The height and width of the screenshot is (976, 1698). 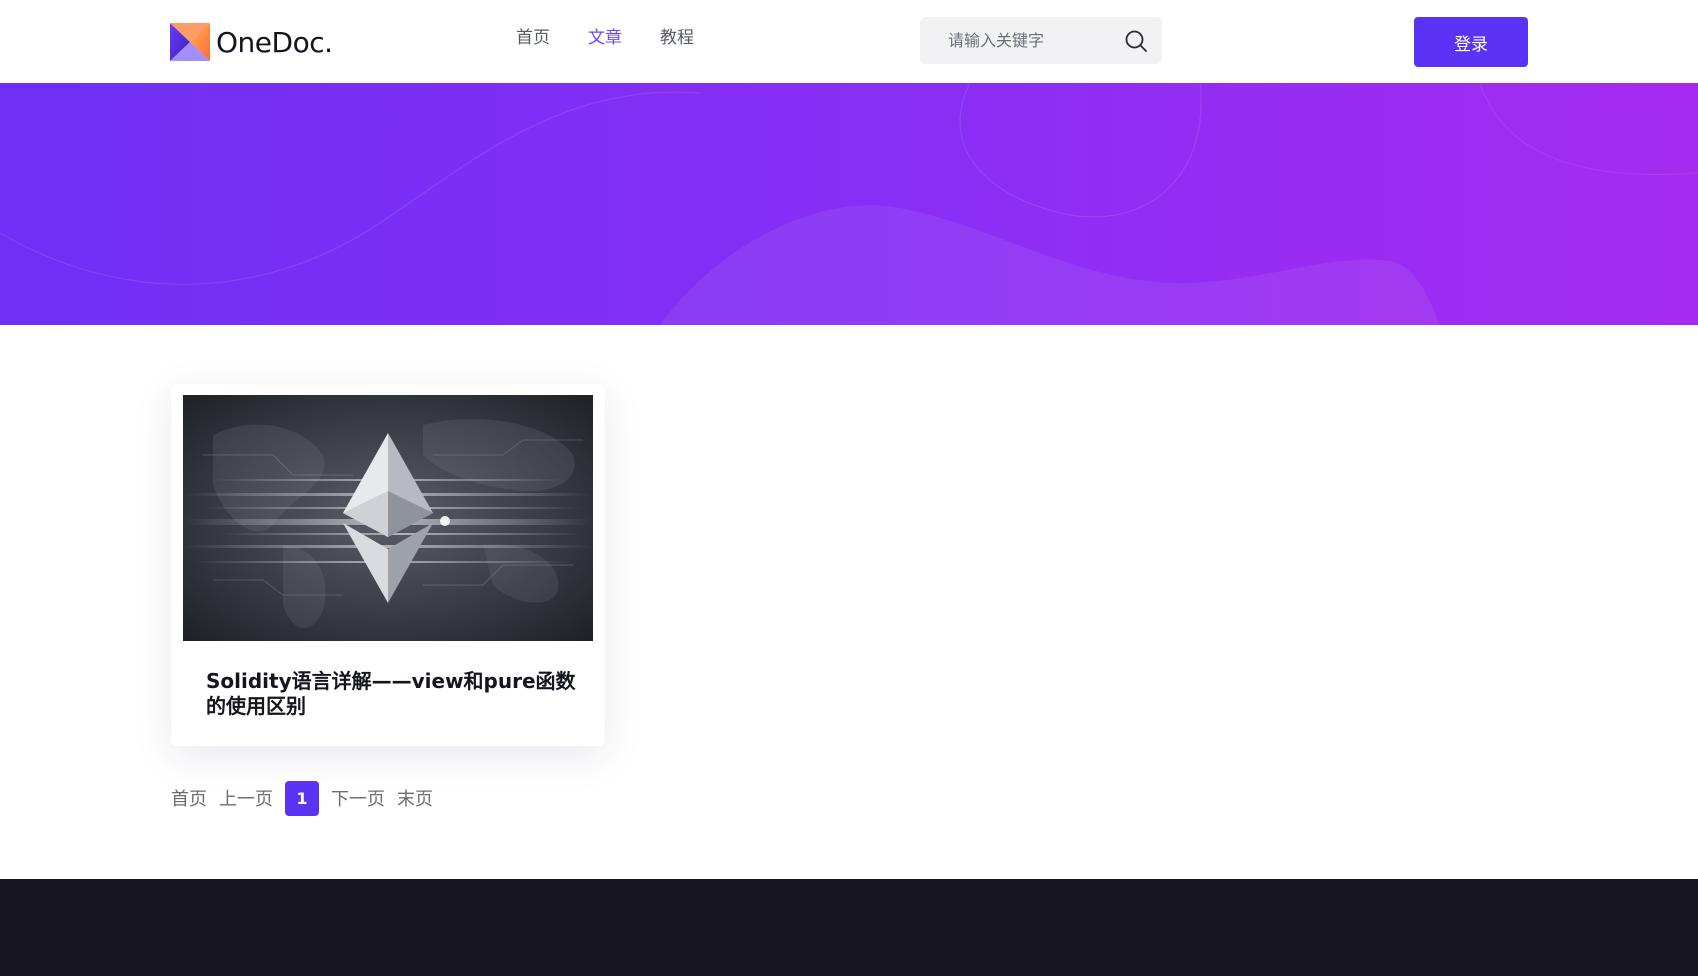 I want to click on search-icon, so click(x=1136, y=41).